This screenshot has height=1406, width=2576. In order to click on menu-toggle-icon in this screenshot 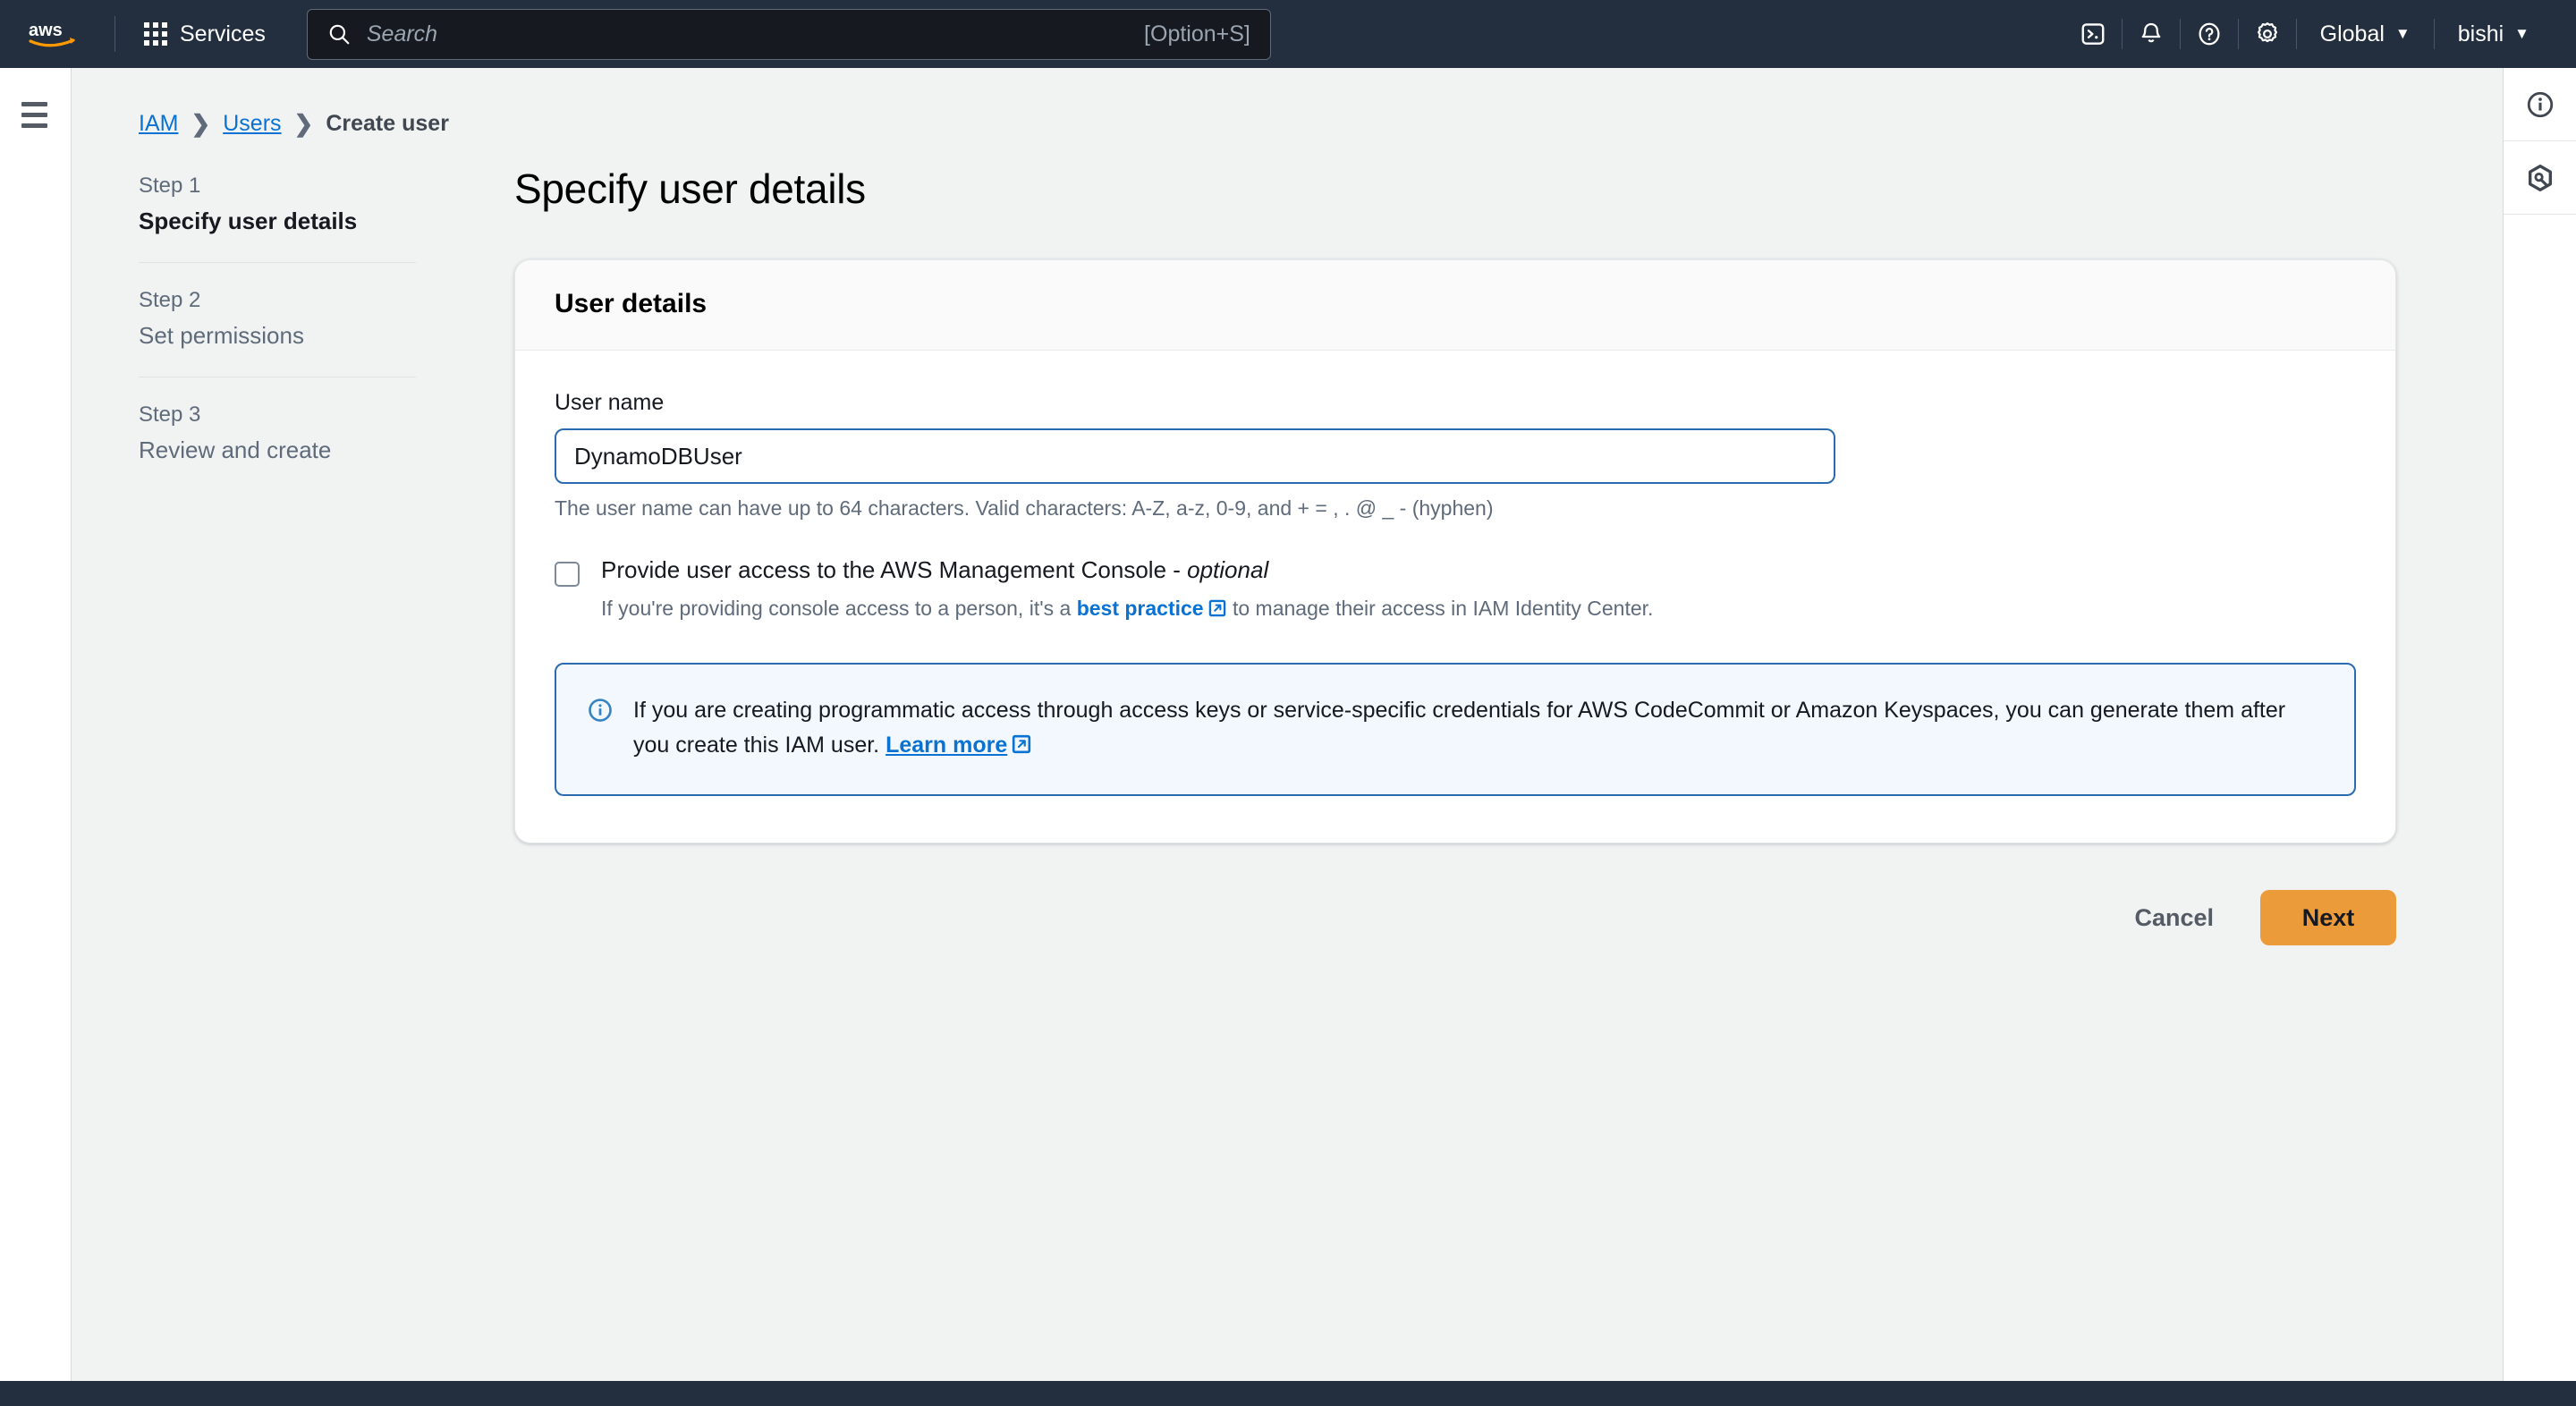, I will do `click(34, 118)`.